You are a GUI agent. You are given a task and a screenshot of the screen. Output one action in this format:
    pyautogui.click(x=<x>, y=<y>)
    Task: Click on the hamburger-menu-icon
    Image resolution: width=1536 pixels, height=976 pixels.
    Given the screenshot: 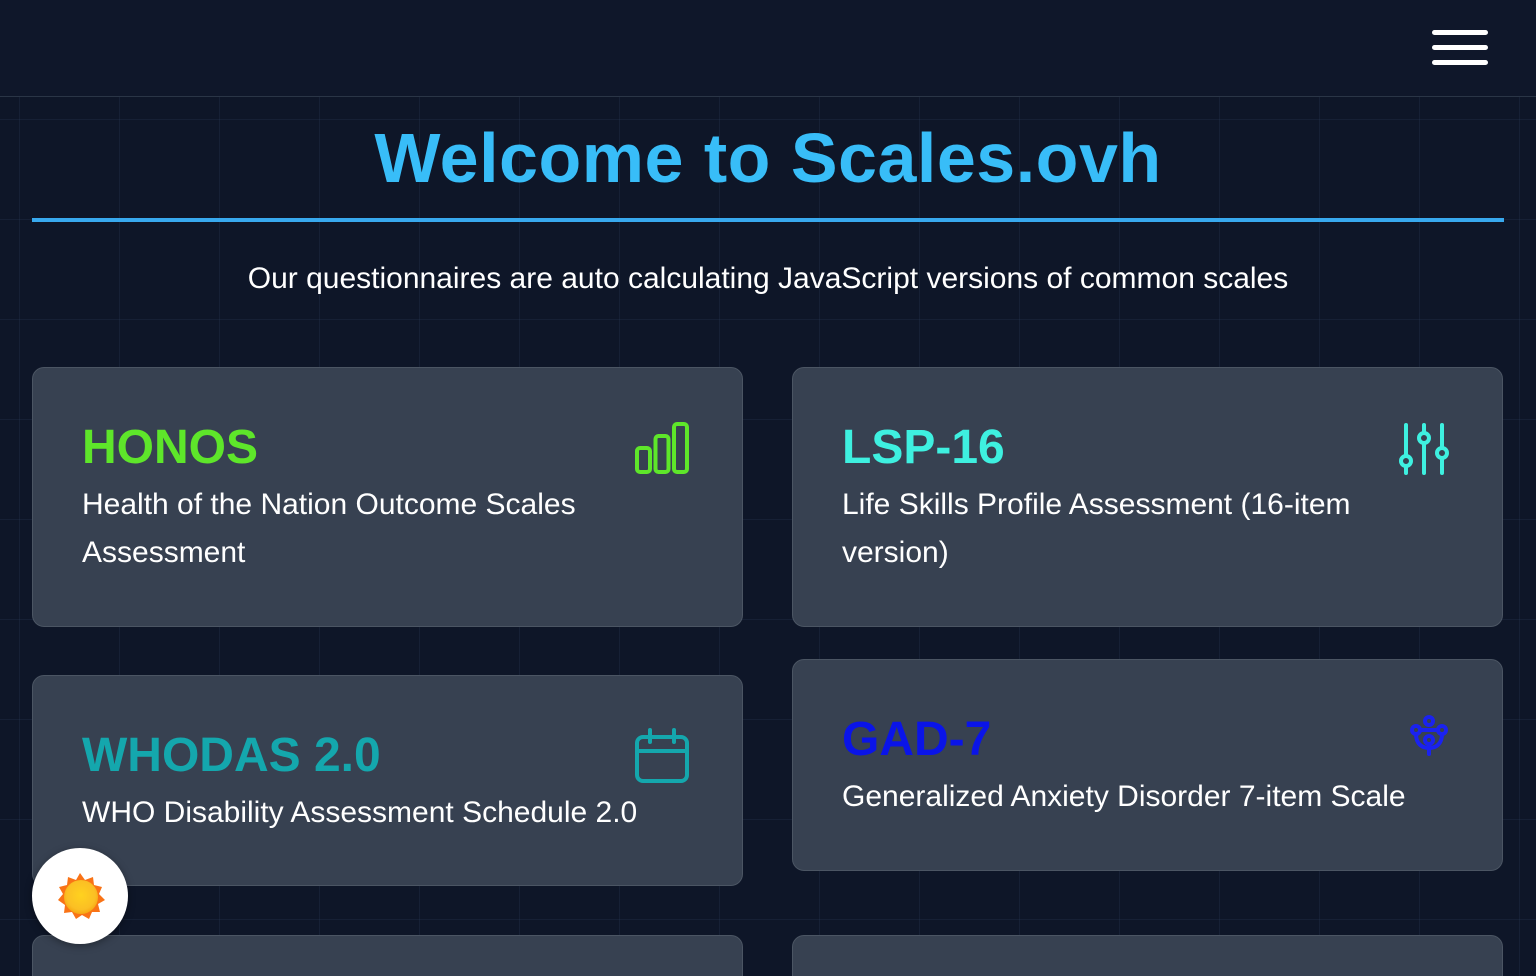 What is the action you would take?
    pyautogui.click(x=1460, y=48)
    